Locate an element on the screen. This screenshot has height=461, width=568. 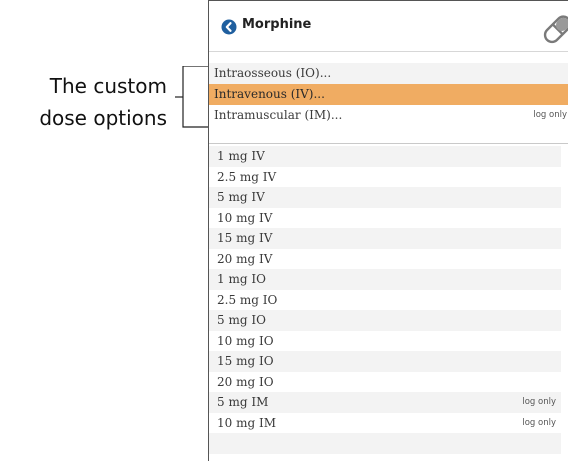
preset-dose-label: 10 mg IO is located at coordinates (245, 340).